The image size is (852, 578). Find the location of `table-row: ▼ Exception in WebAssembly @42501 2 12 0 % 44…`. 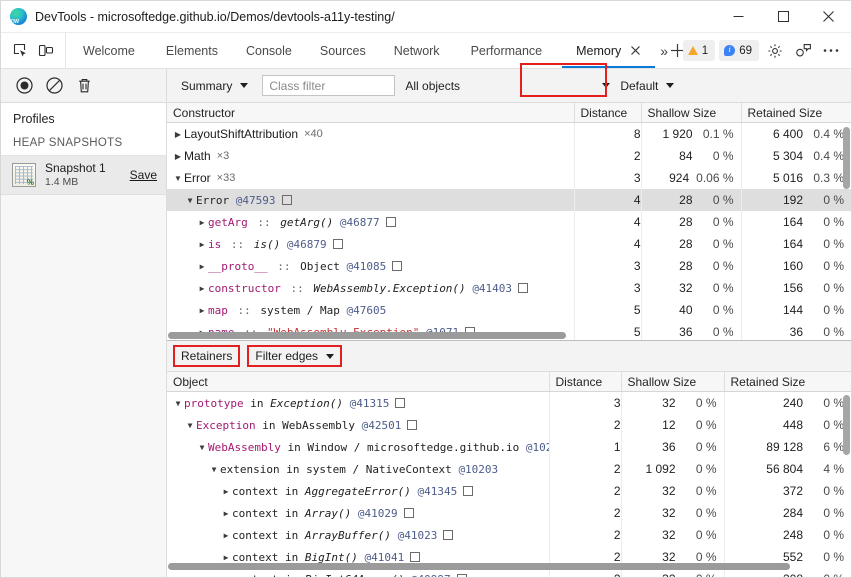

table-row: ▼ Exception in WebAssembly @42501 2 12 0 % 44… is located at coordinates (509, 425).